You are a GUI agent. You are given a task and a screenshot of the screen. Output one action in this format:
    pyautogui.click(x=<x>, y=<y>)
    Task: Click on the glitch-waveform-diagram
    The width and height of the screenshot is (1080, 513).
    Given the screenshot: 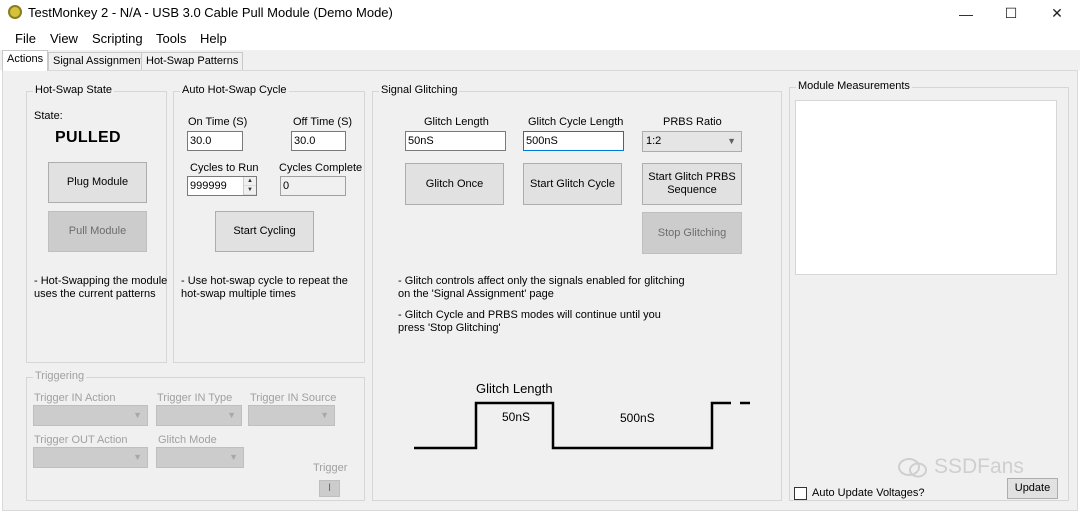 What is the action you would take?
    pyautogui.click(x=582, y=425)
    